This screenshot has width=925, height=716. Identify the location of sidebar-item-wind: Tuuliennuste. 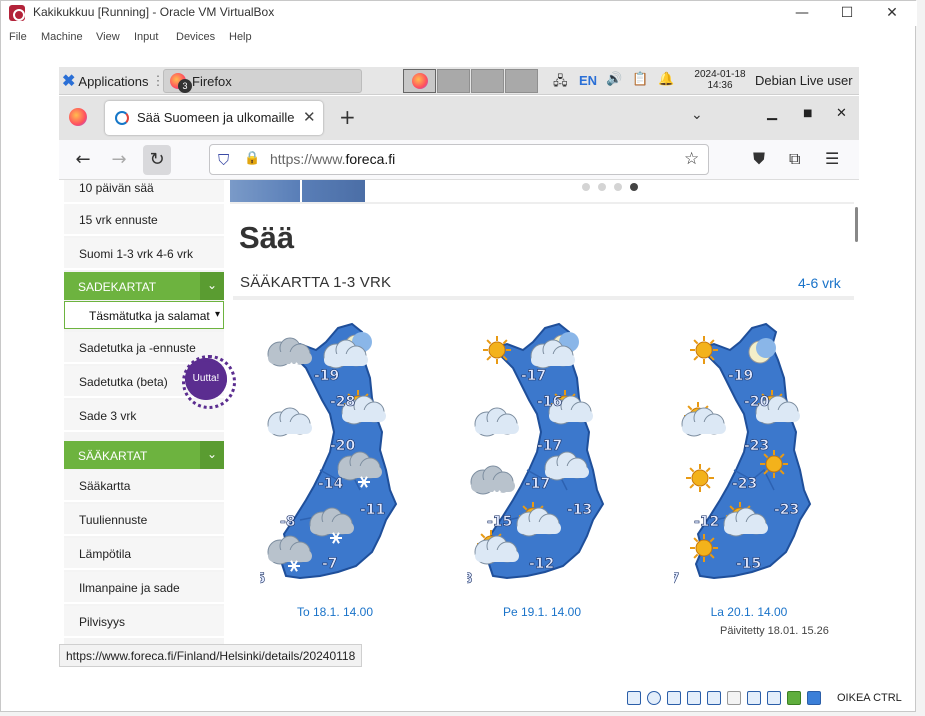
(144, 520).